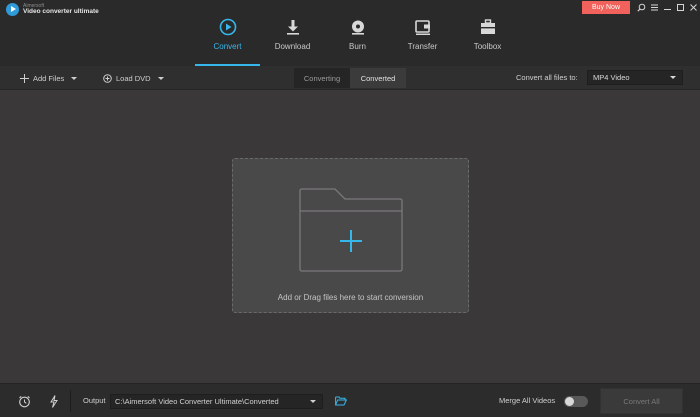 The image size is (700, 417). I want to click on tab-transfer: Transfer, so click(422, 33).